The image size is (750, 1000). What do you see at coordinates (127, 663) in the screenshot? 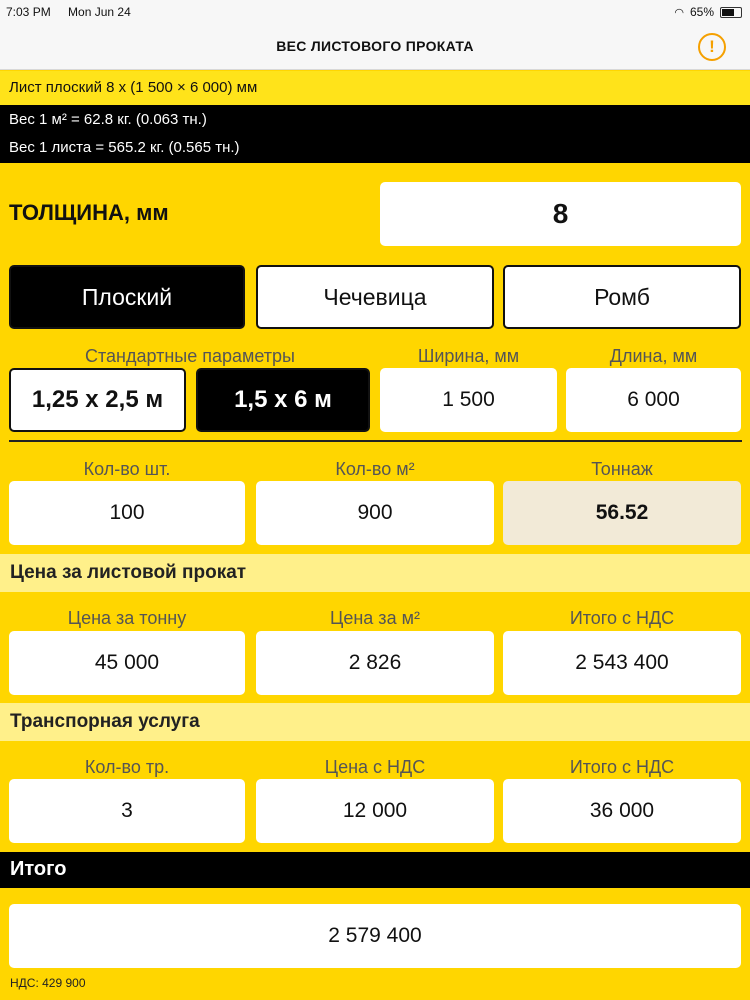
I see `price-per-ton-input: 45 000` at bounding box center [127, 663].